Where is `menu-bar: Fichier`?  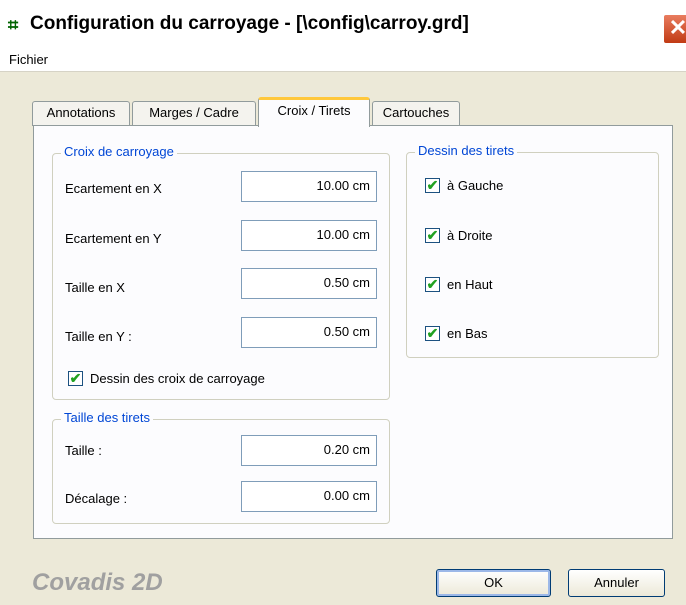
menu-bar: Fichier is located at coordinates (343, 61).